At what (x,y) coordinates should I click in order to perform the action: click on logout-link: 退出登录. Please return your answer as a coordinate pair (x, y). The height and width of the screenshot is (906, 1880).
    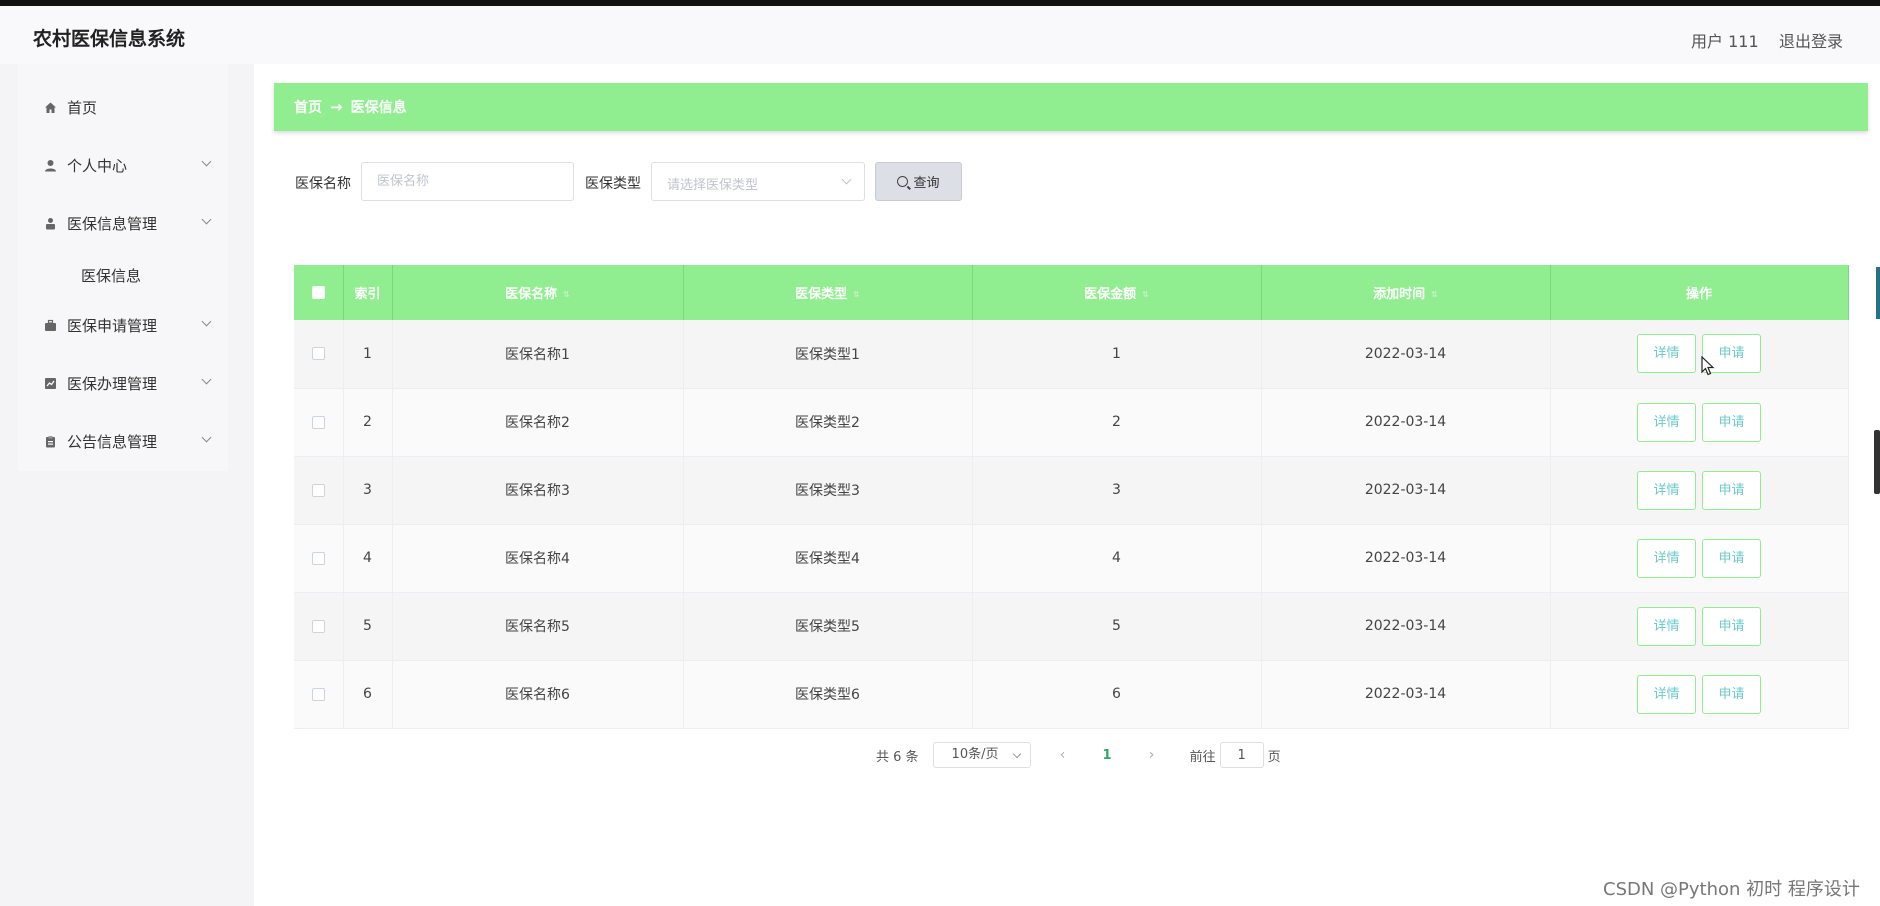
    Looking at the image, I should click on (1811, 40).